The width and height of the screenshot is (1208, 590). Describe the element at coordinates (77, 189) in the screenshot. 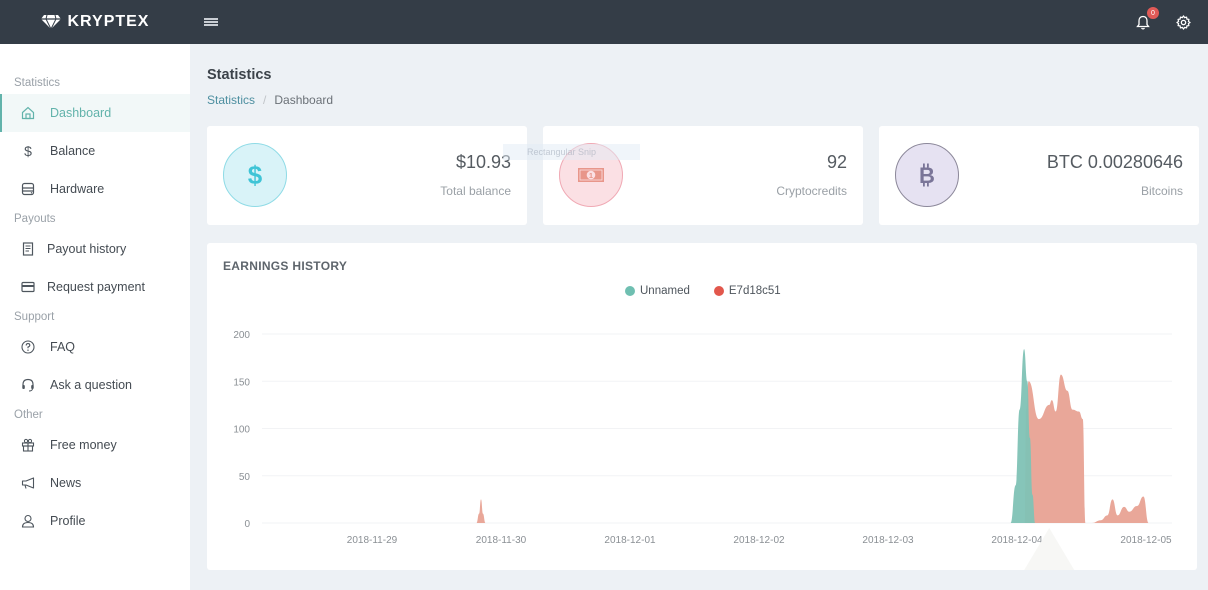

I see `sidebar-item-label: Hardware` at that location.